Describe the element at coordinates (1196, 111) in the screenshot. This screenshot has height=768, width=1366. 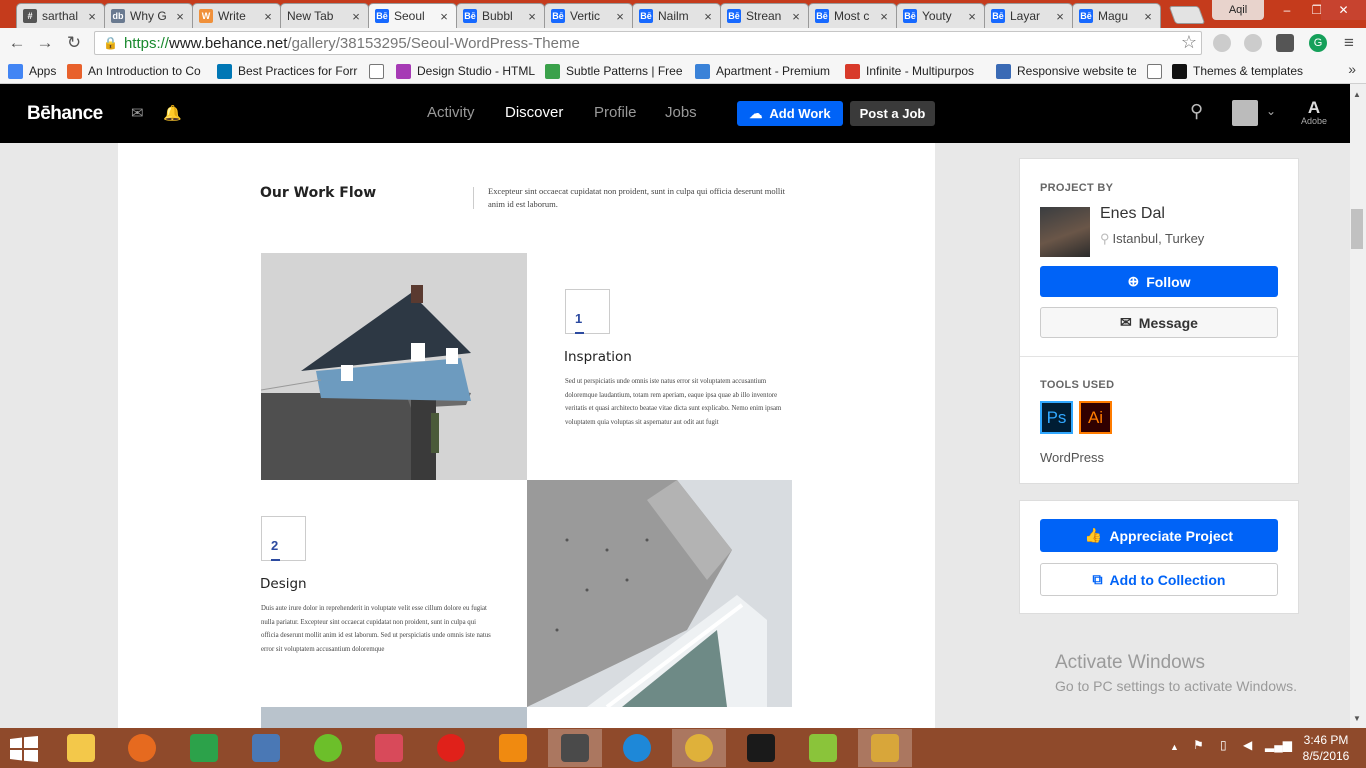
I see `search-icon: ⚲` at that location.